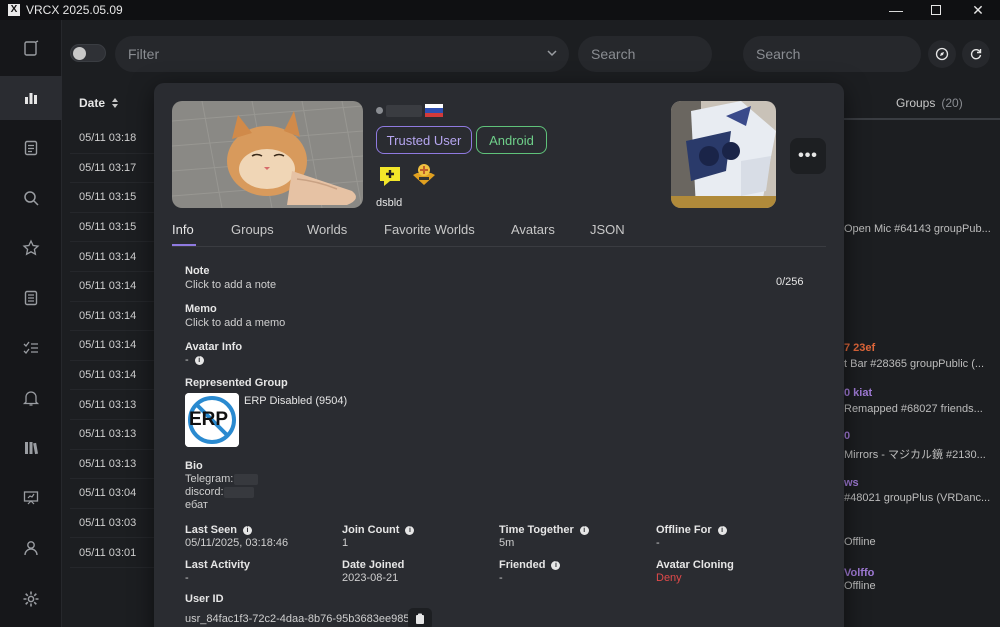  I want to click on tab-json: JSON, so click(607, 229).